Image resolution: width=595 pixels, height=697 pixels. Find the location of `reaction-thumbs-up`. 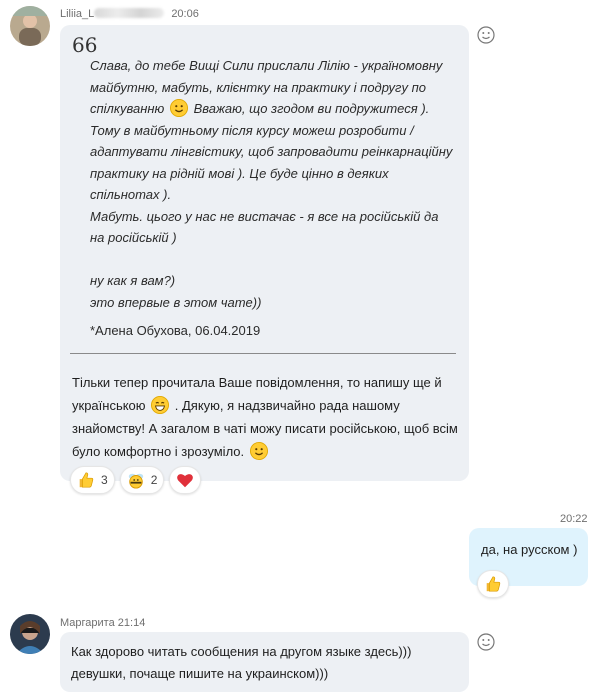

reaction-thumbs-up is located at coordinates (493, 584).